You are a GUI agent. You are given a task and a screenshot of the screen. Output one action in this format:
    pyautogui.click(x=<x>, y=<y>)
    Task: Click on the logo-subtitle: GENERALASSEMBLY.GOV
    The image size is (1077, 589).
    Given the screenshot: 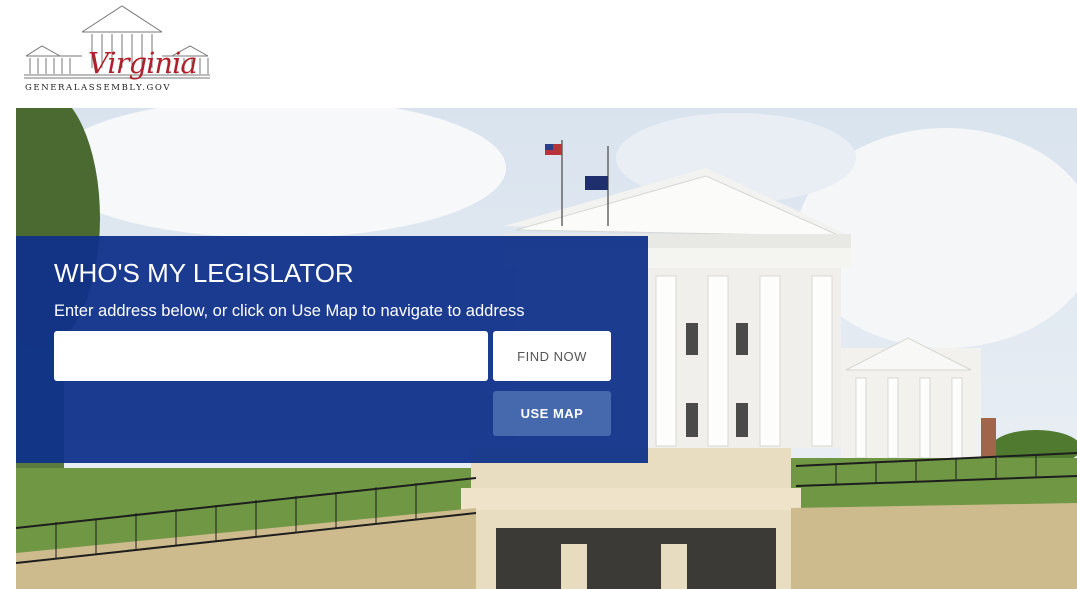 What is the action you would take?
    pyautogui.click(x=98, y=88)
    